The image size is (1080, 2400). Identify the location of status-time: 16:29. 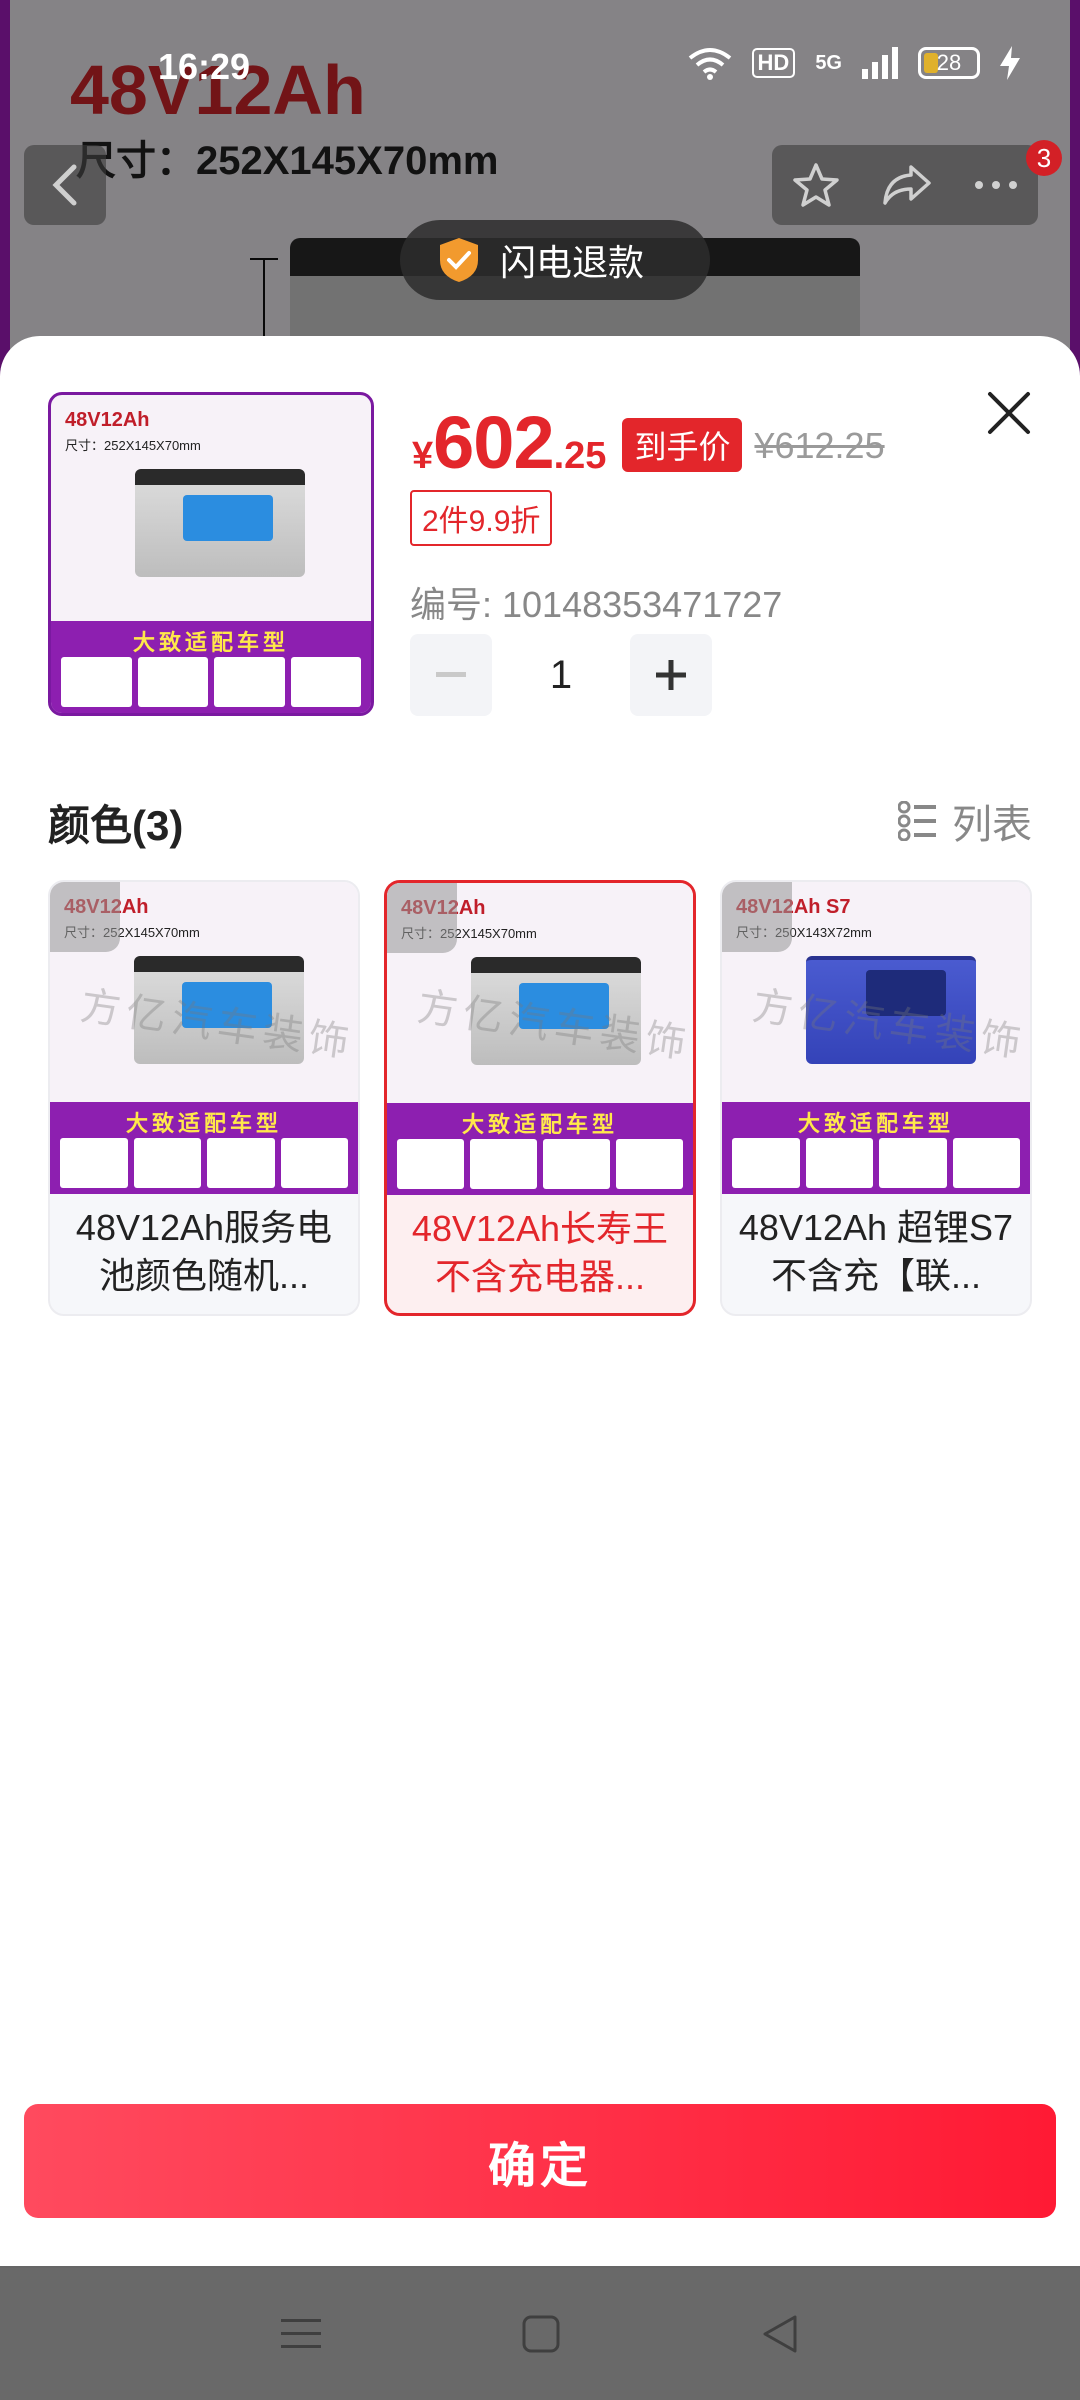
(204, 66).